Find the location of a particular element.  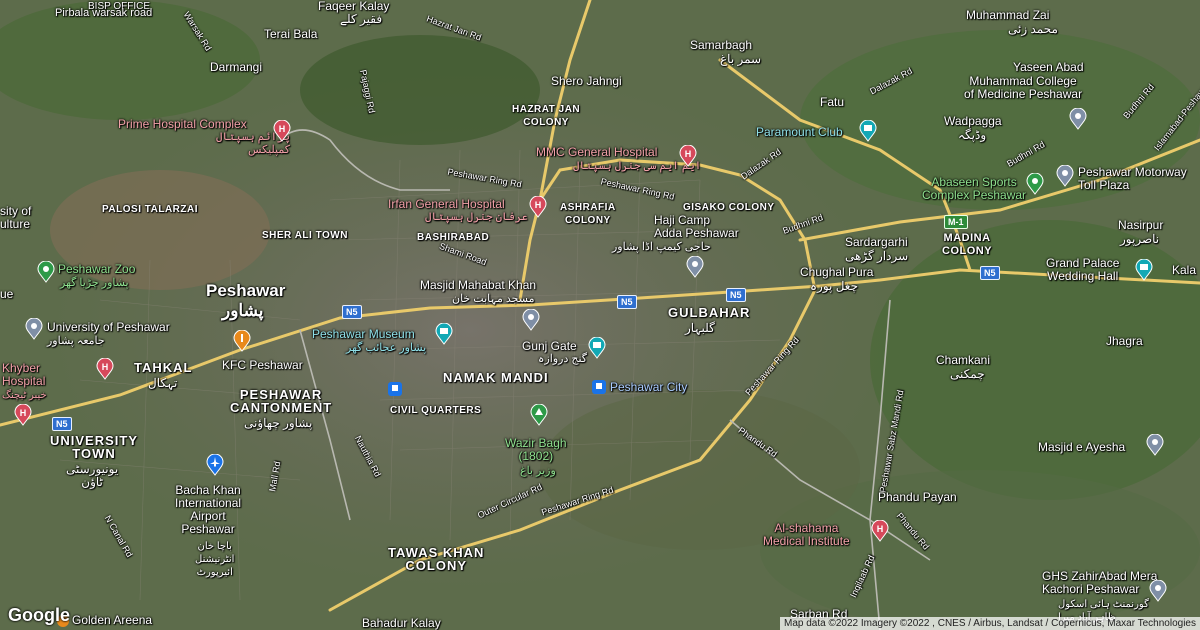

poi-peshawar-zoo-urdu: پشاور چڑیا گھر is located at coordinates (94, 283).